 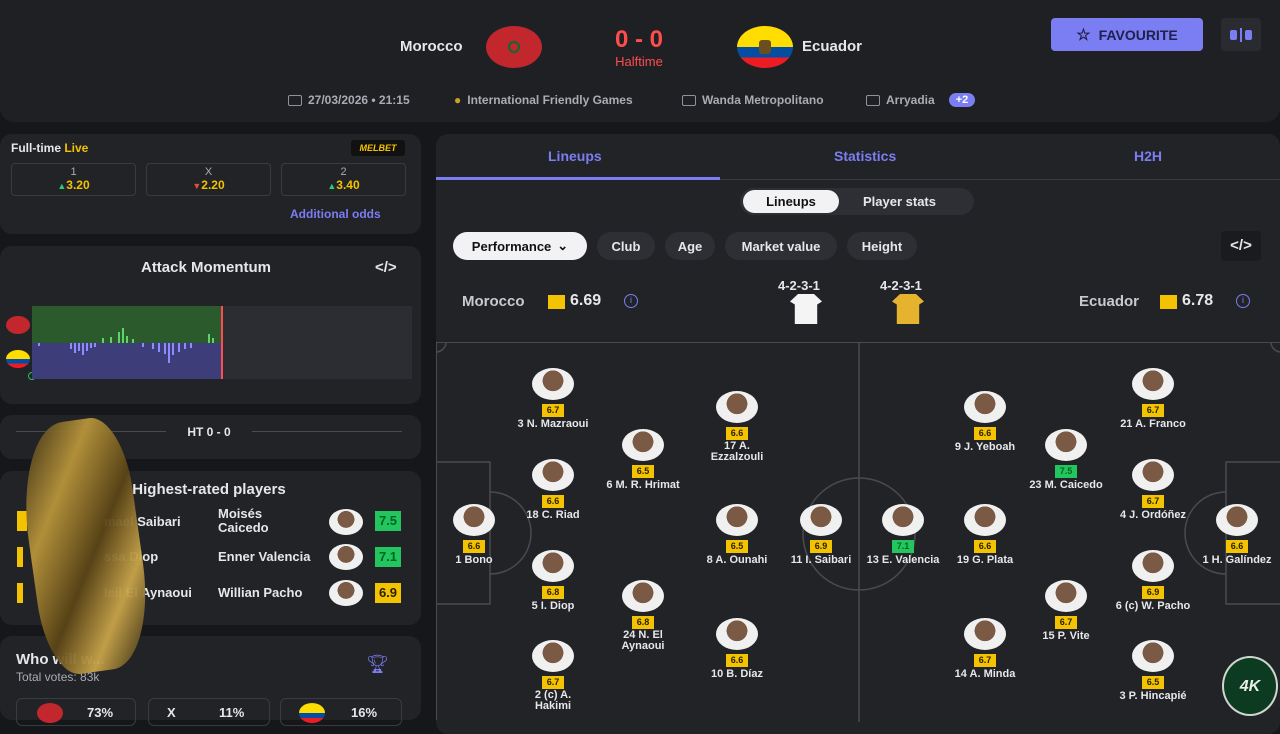 I want to click on player-card: 6.6 10 B. Díaz, so click(x=737, y=649).